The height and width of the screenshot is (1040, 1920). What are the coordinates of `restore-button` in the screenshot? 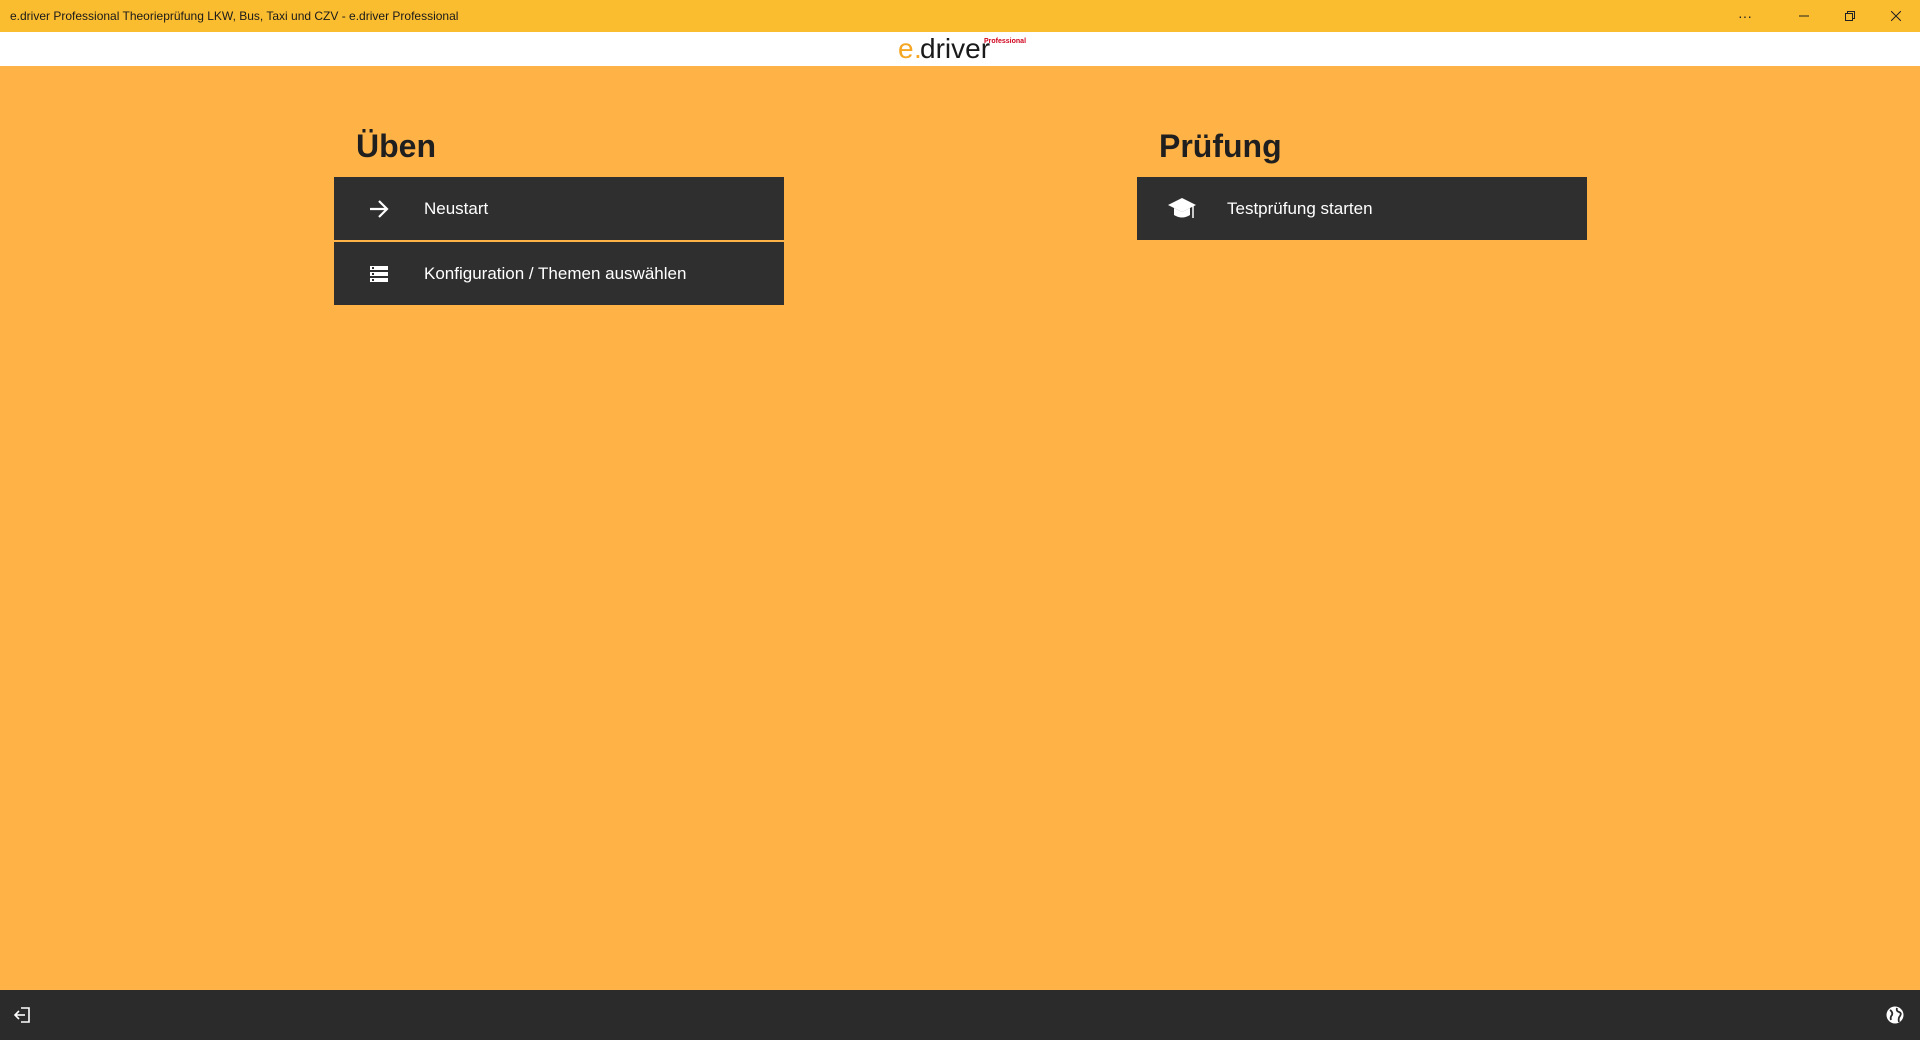 It's located at (1850, 16).